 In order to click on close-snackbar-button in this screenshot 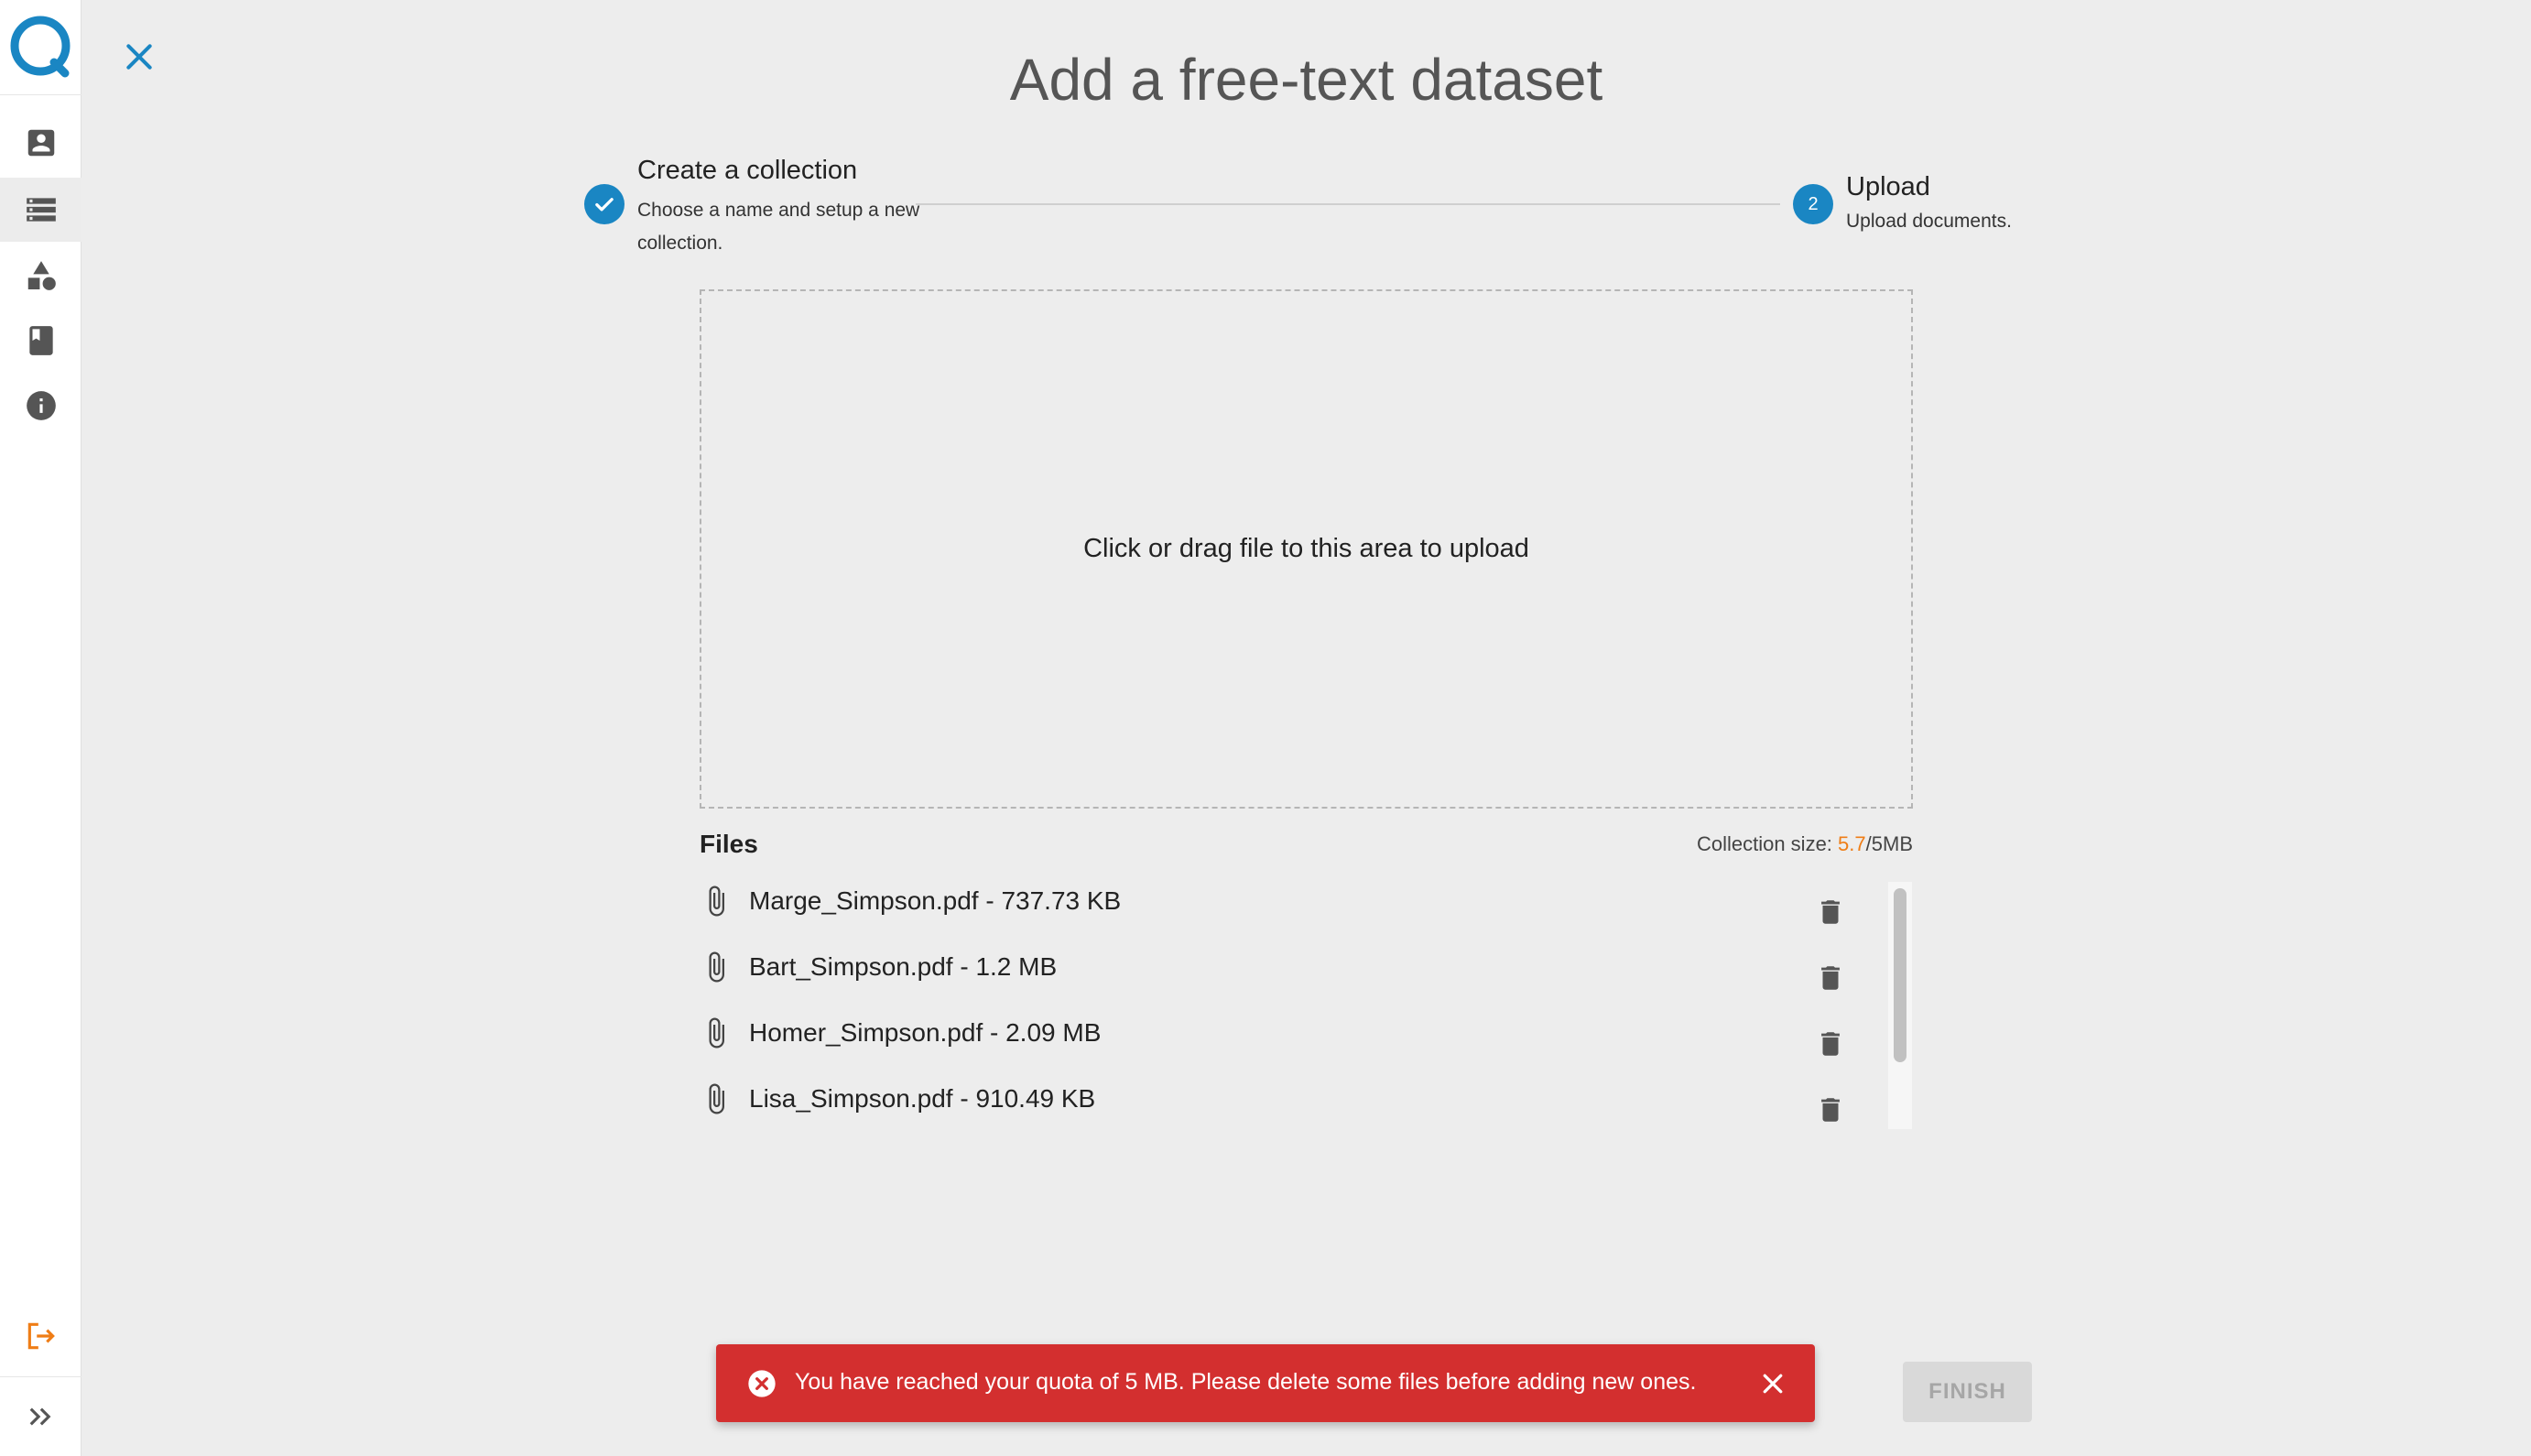, I will do `click(1773, 1383)`.